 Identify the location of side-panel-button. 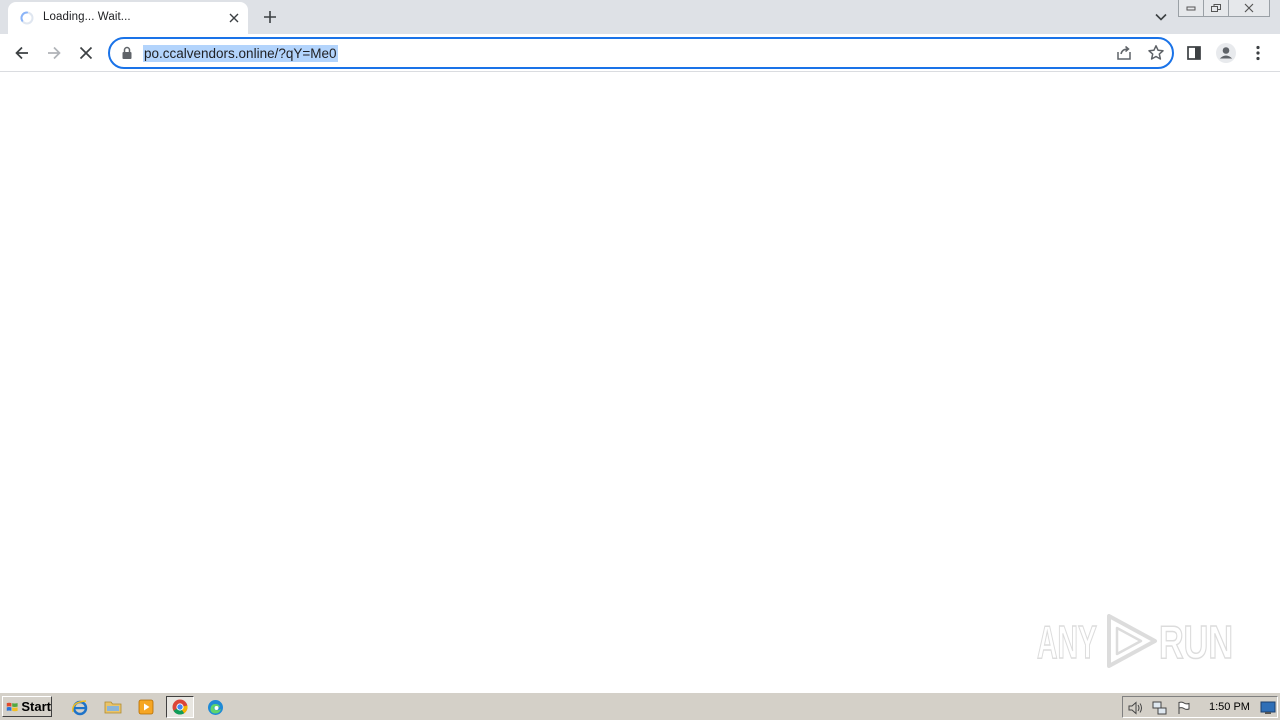
(1194, 53).